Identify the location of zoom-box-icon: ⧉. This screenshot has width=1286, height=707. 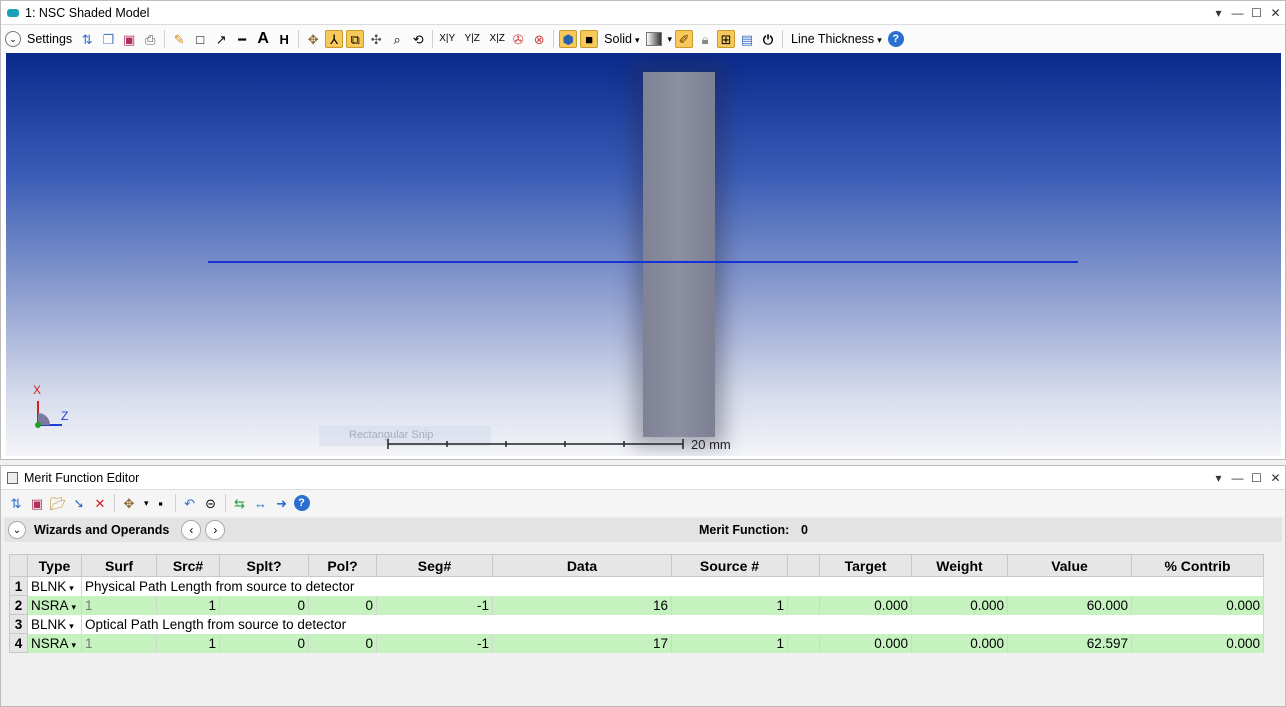
(355, 39).